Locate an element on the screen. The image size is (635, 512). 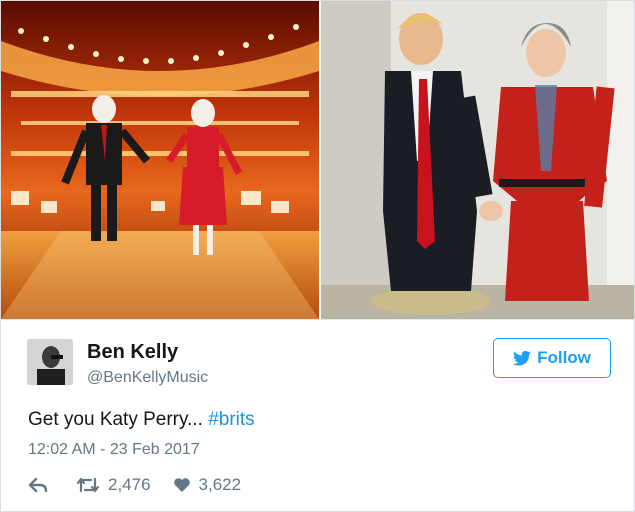
retweet-count: 2,476 is located at coordinates (129, 484).